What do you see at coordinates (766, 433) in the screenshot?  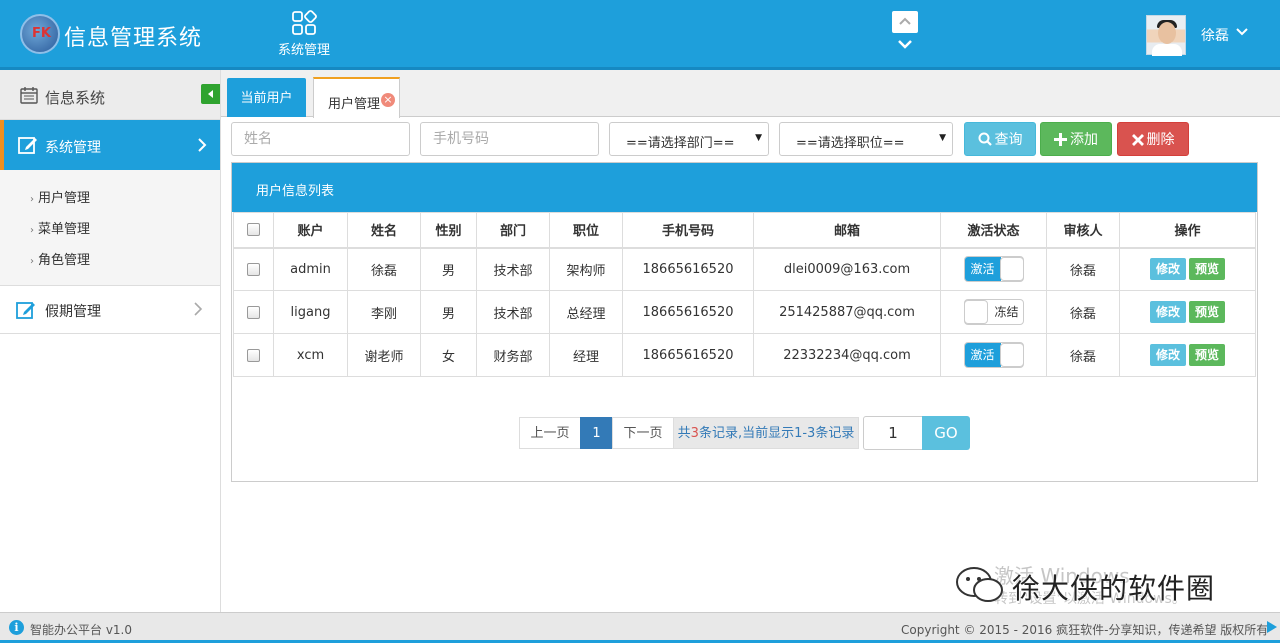 I see `record-count-info: 共3条记录,当前显示1-3条记录` at bounding box center [766, 433].